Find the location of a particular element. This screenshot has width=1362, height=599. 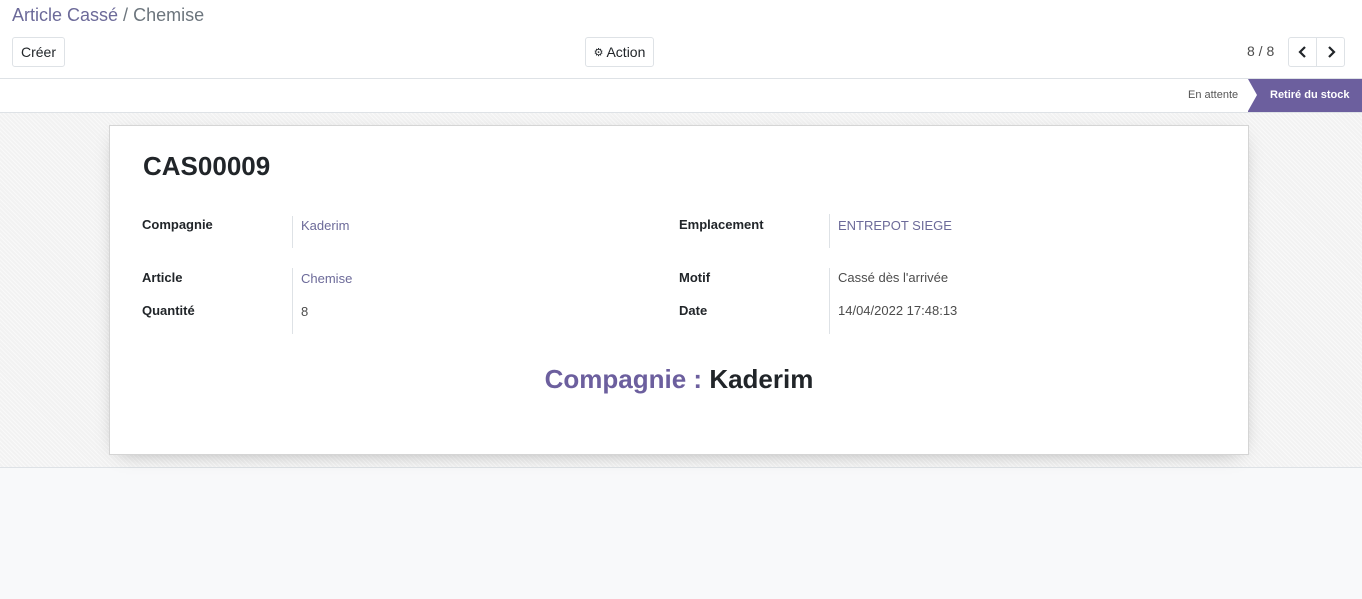

status-retire-du-stock: Retiré du stock is located at coordinates (1305, 95).